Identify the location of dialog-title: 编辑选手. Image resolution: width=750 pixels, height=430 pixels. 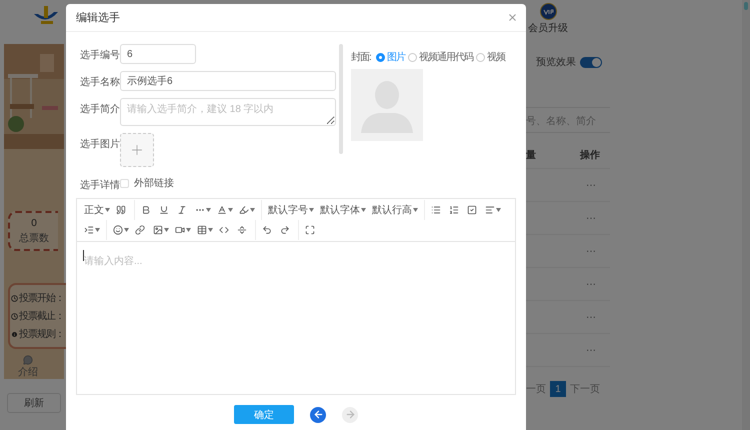
(98, 18).